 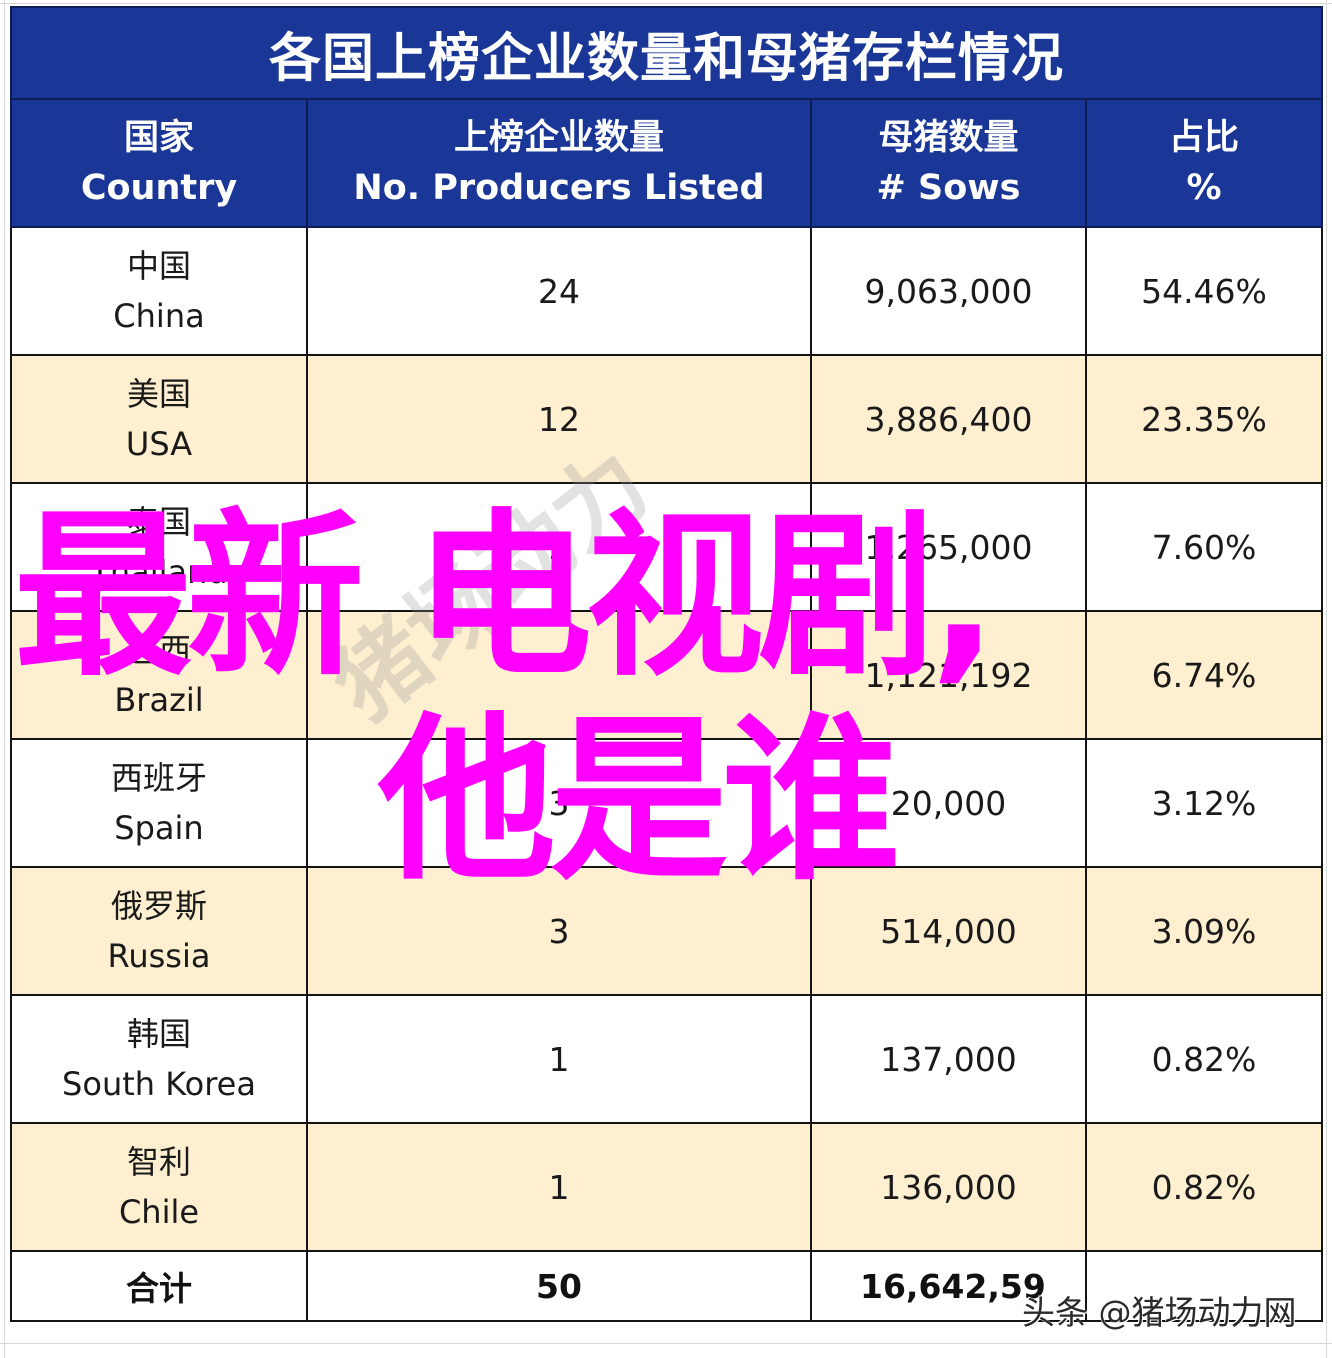 I want to click on country-cell: 美国 USA, so click(x=159, y=419).